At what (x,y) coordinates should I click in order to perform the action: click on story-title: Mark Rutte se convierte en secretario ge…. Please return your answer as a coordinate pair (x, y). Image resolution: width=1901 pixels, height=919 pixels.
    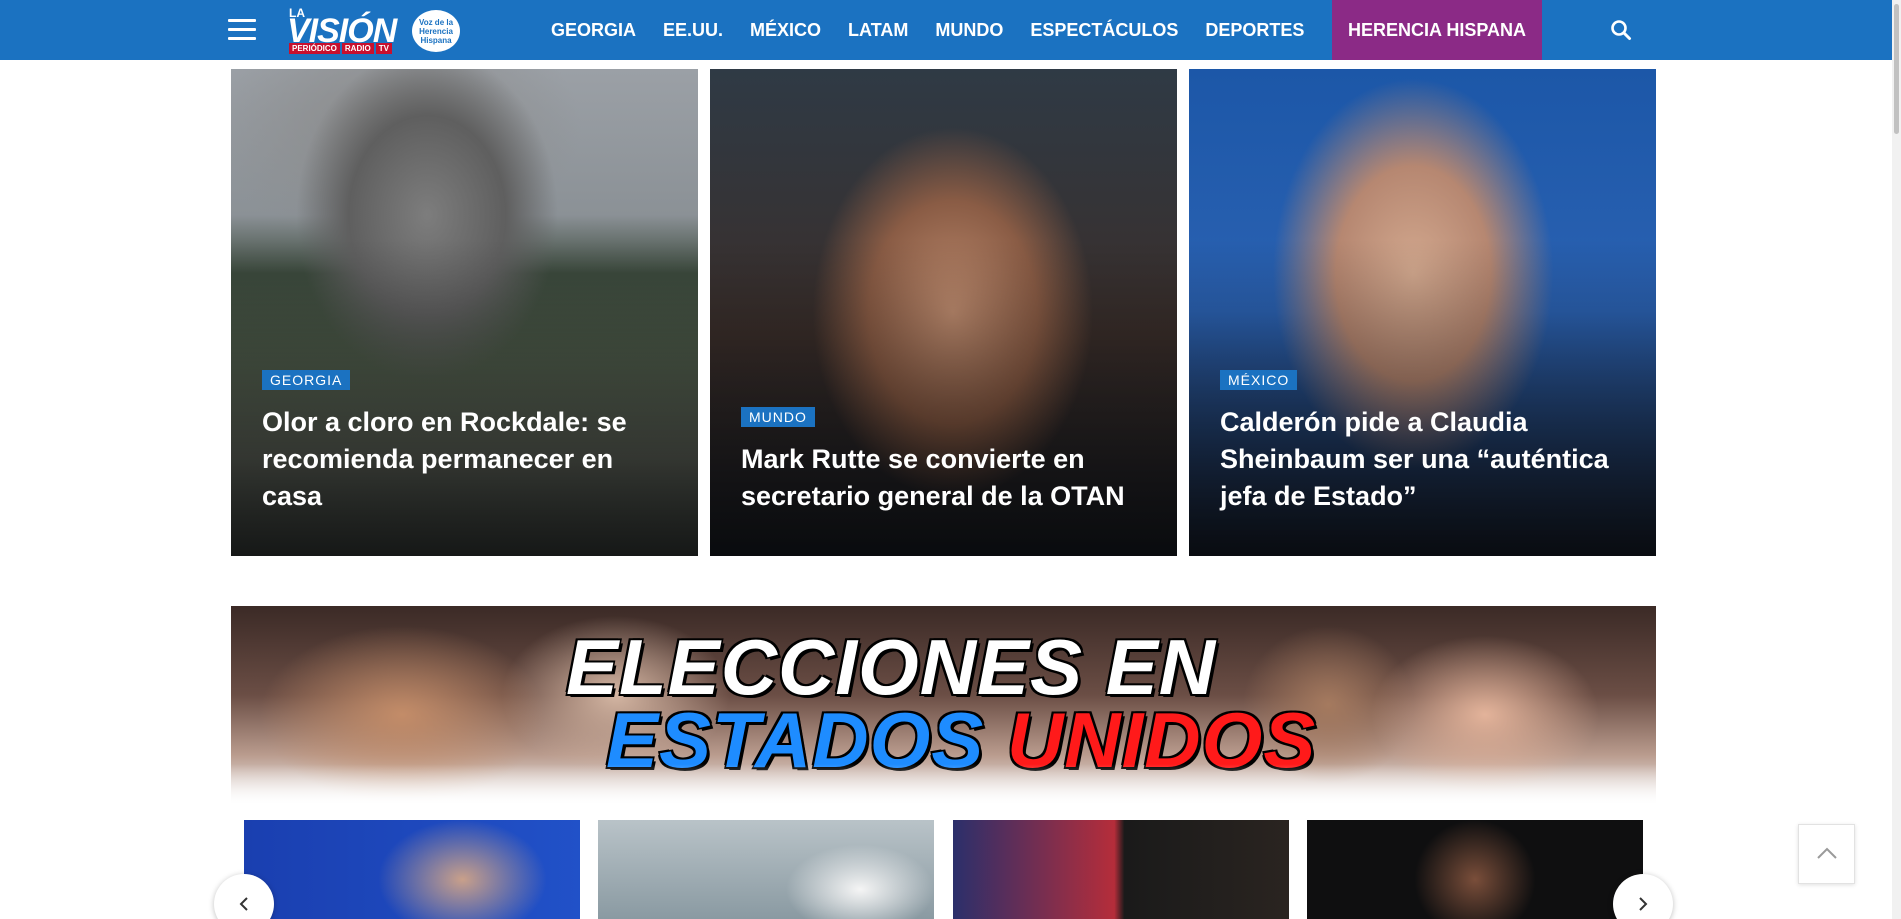
    Looking at the image, I should click on (946, 478).